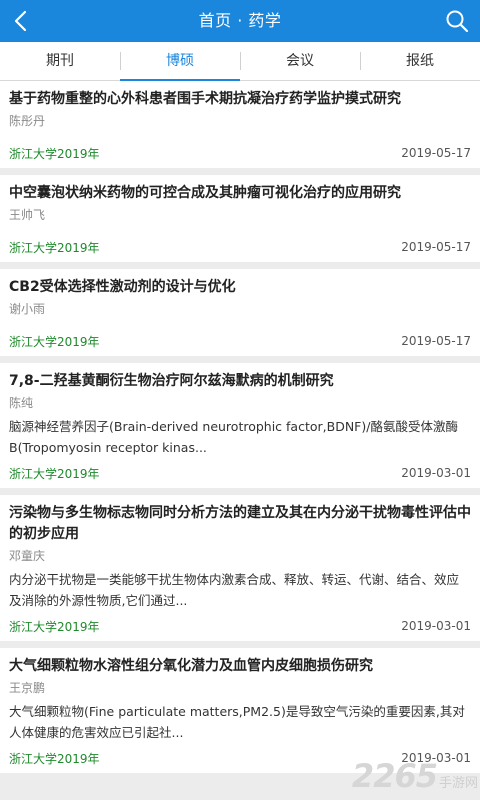 The height and width of the screenshot is (800, 480). Describe the element at coordinates (27, 215) in the screenshot. I see `item-author: 王帅飞` at that location.